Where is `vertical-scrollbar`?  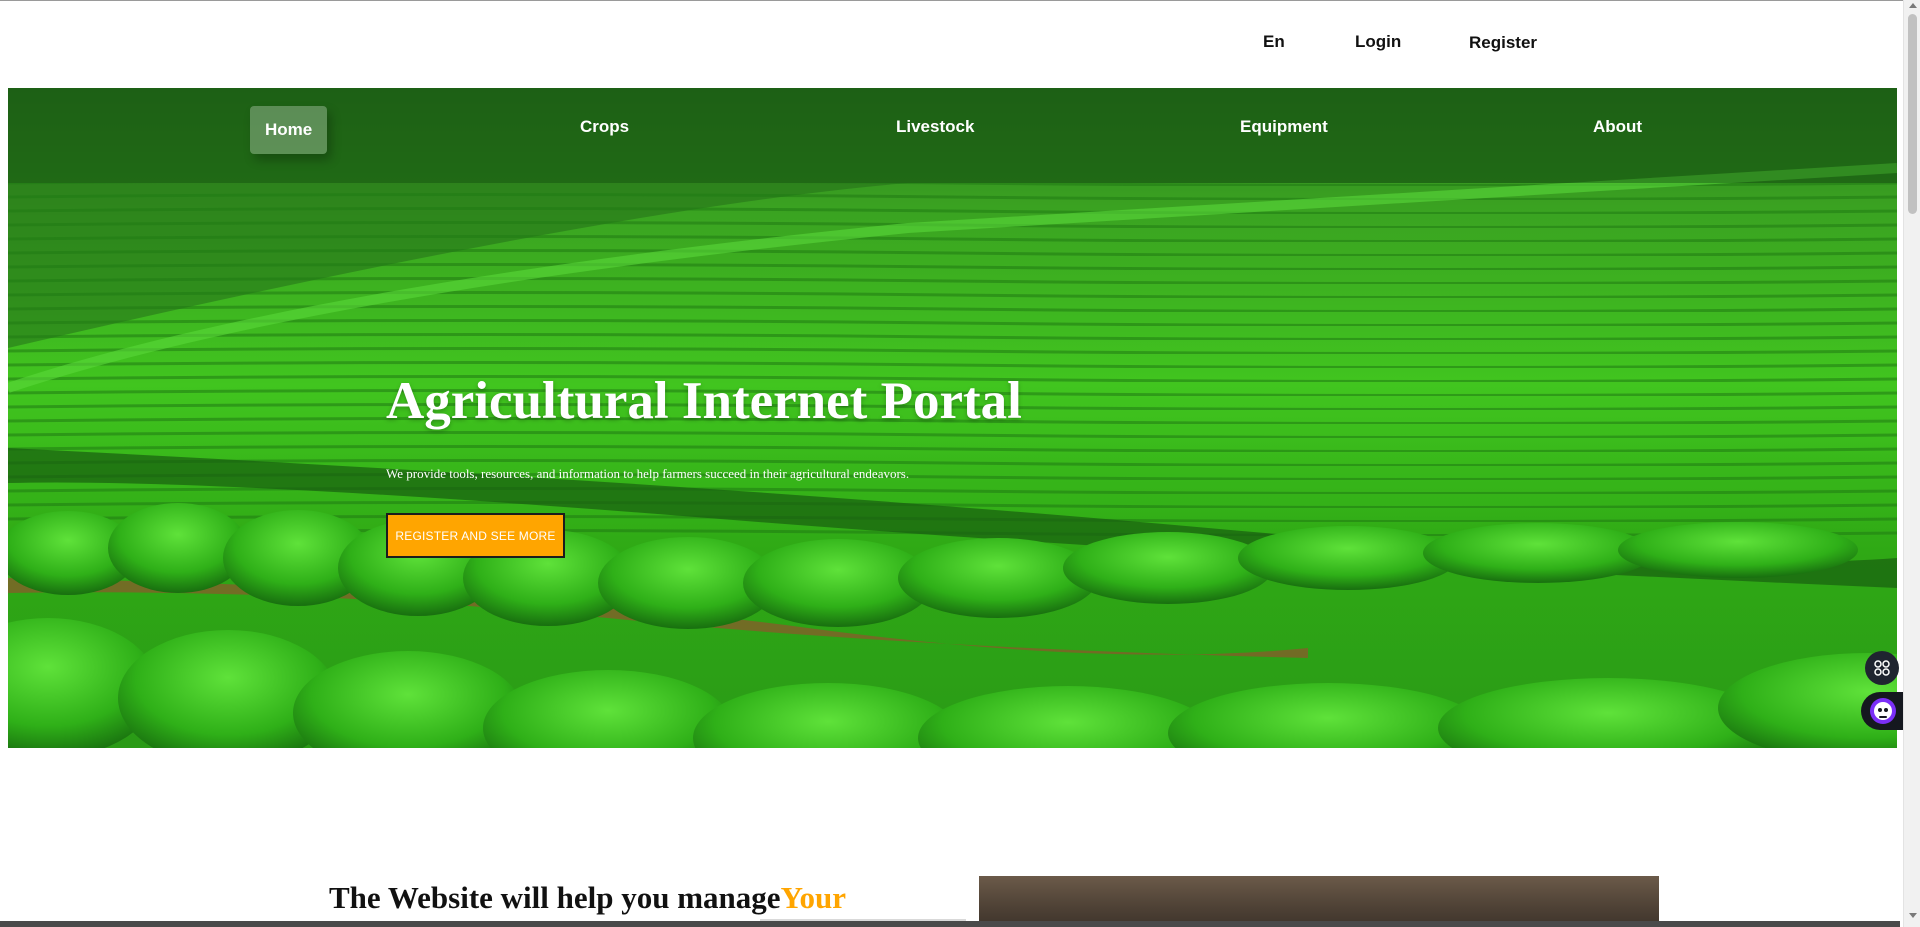 vertical-scrollbar is located at coordinates (1911, 463).